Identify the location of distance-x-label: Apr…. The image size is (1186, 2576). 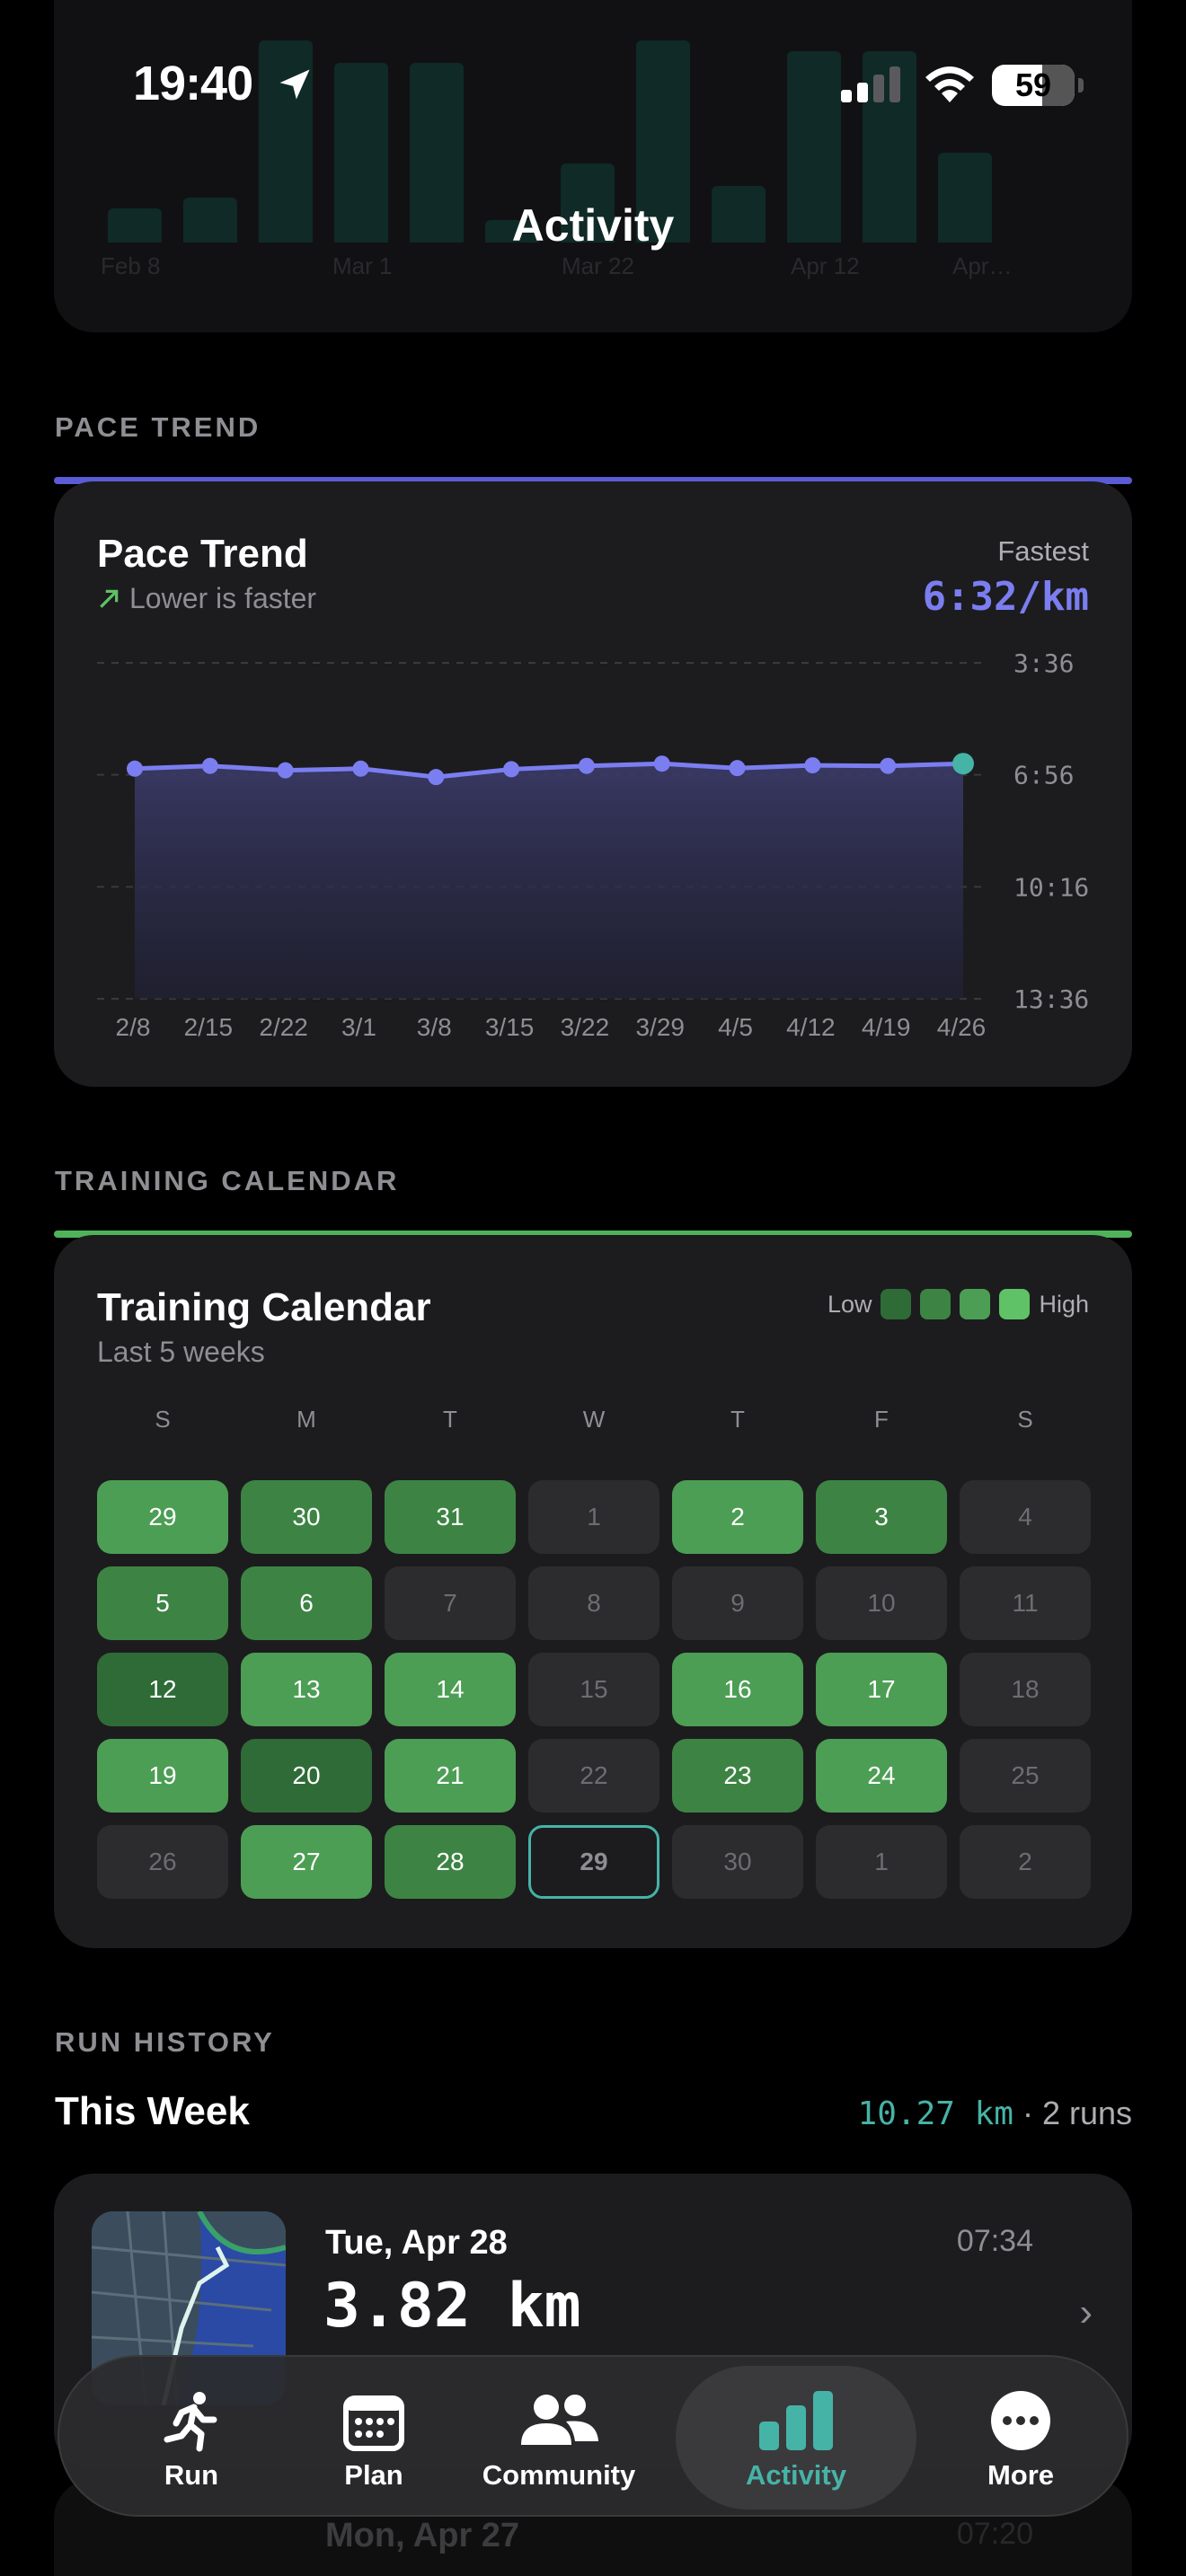
(982, 265).